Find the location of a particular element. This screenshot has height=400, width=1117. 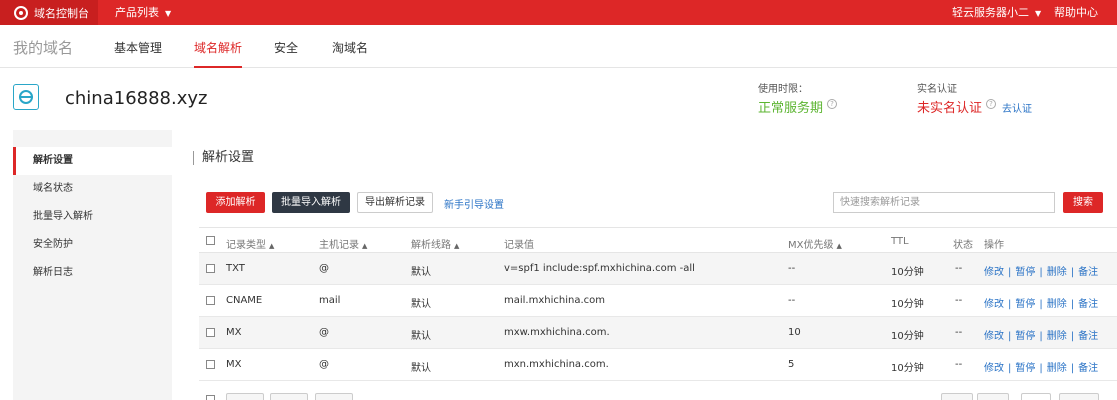

header-line: 解析线路 ▲ is located at coordinates (435, 243).